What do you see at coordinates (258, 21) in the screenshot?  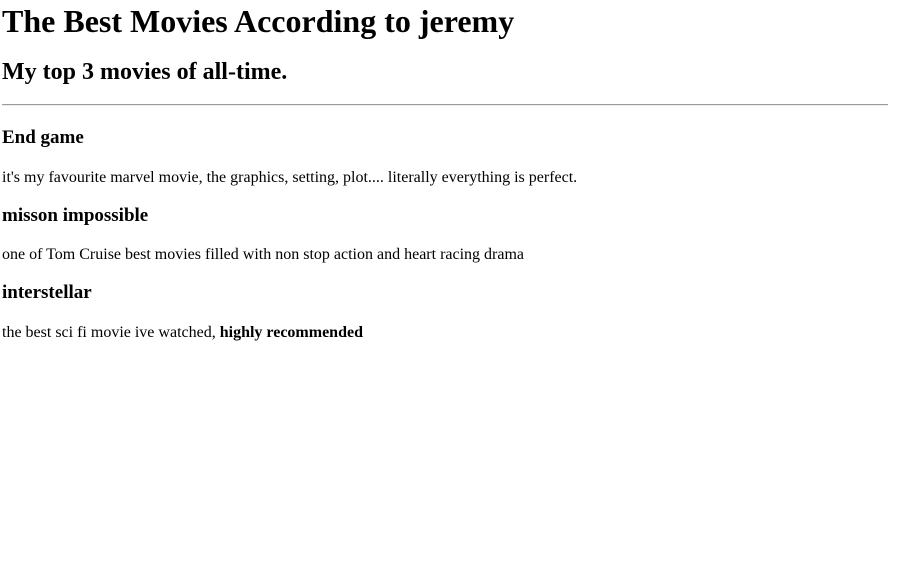 I see `page-title: The Best Movies According to jeremy` at bounding box center [258, 21].